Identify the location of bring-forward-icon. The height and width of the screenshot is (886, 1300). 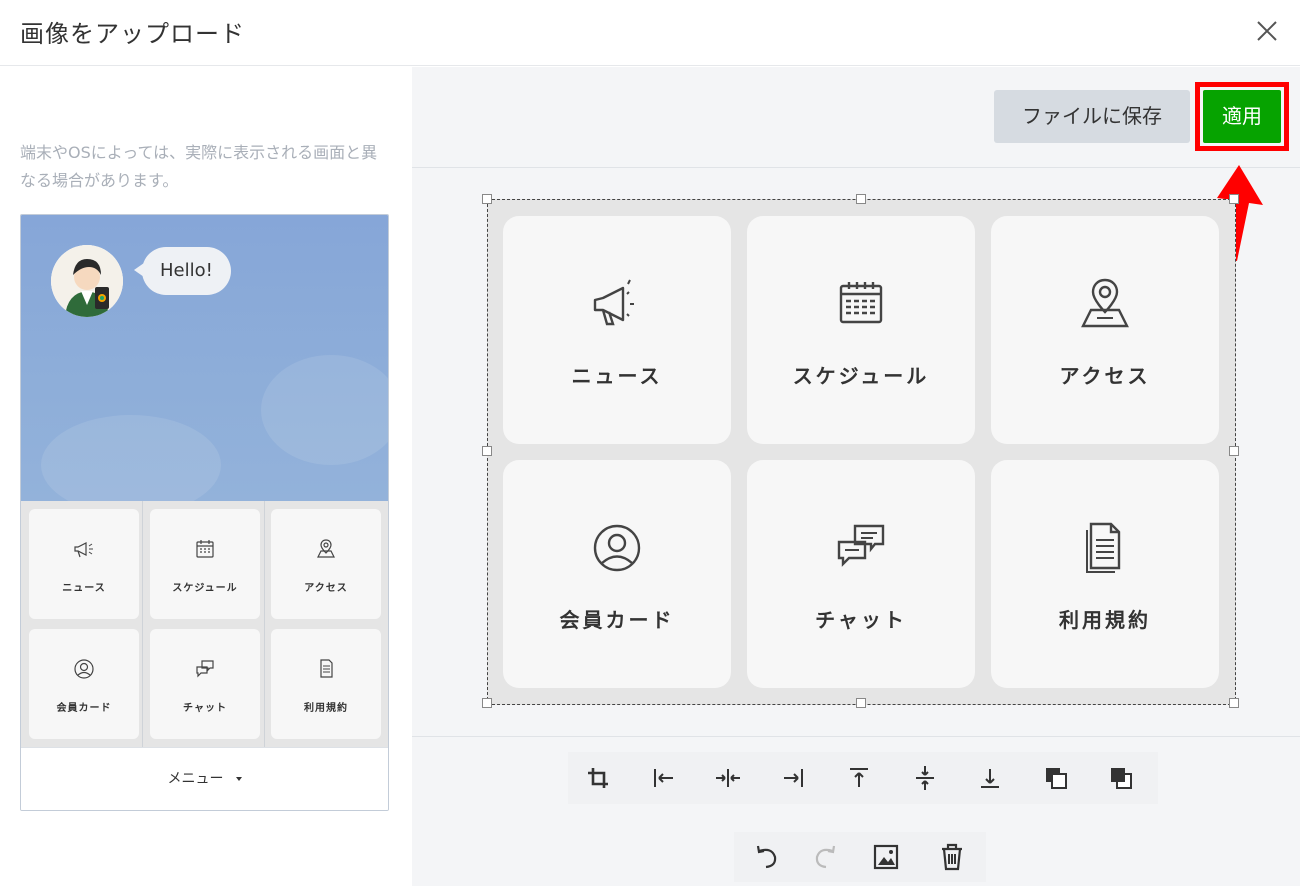
(1056, 778).